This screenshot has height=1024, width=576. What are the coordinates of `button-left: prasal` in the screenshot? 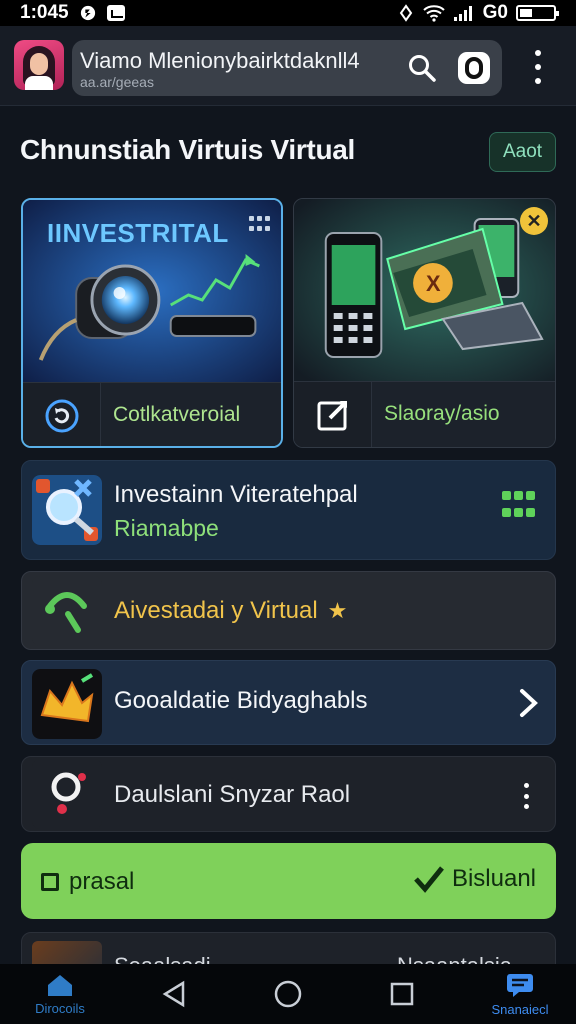 It's located at (87, 882).